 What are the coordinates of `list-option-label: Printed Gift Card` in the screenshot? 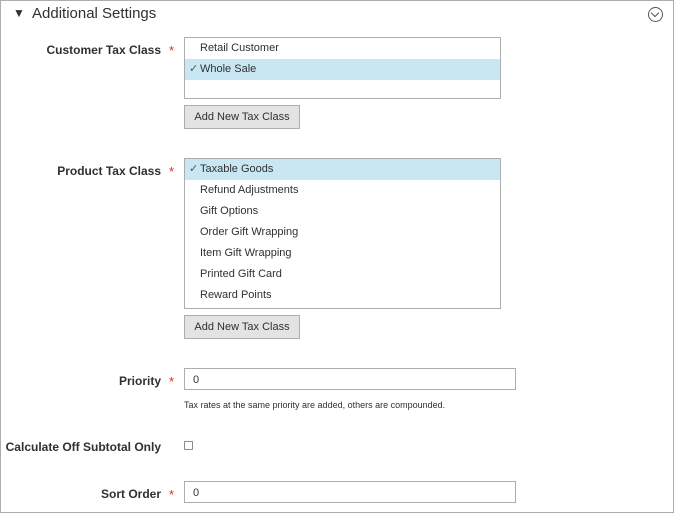 It's located at (241, 274).